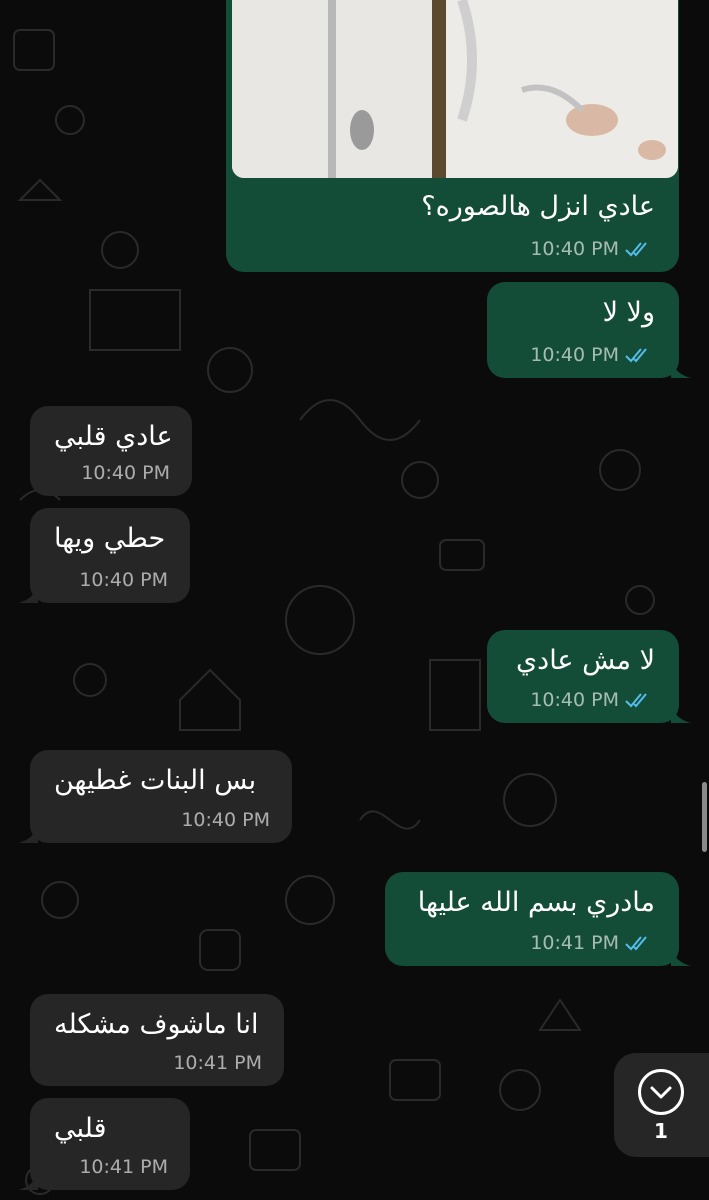 This screenshot has height=1200, width=709. Describe the element at coordinates (104, 555) in the screenshot. I see `incoming-message: حطي ويها 10:40 PM` at that location.